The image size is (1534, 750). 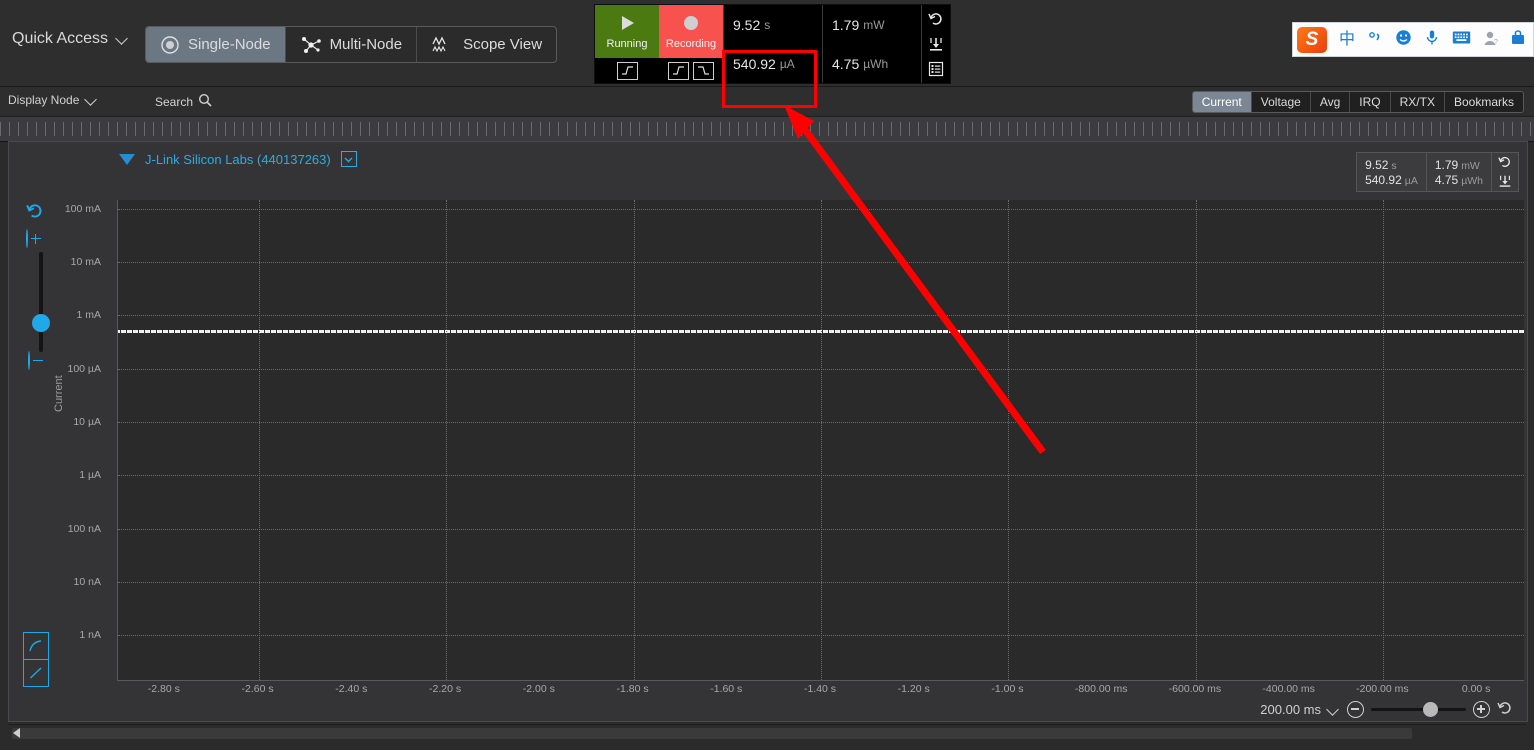 I want to click on collapse-triangle-icon, so click(x=127, y=159).